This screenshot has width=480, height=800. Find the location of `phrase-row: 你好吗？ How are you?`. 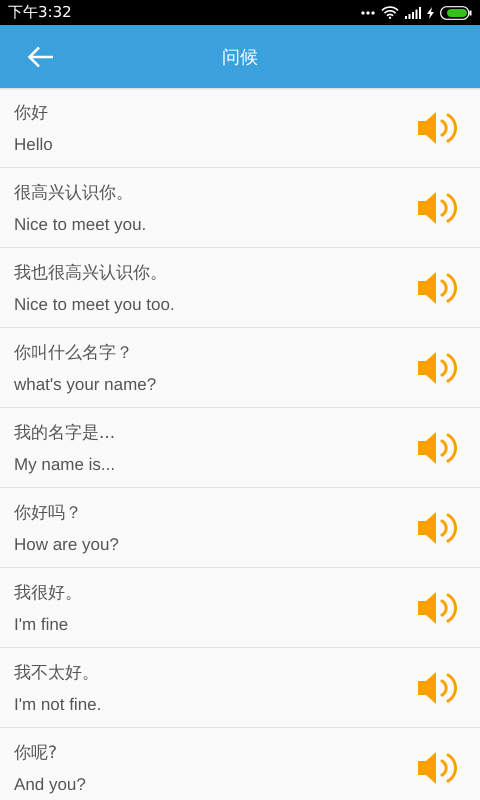

phrase-row: 你好吗？ How are you? is located at coordinates (240, 528).